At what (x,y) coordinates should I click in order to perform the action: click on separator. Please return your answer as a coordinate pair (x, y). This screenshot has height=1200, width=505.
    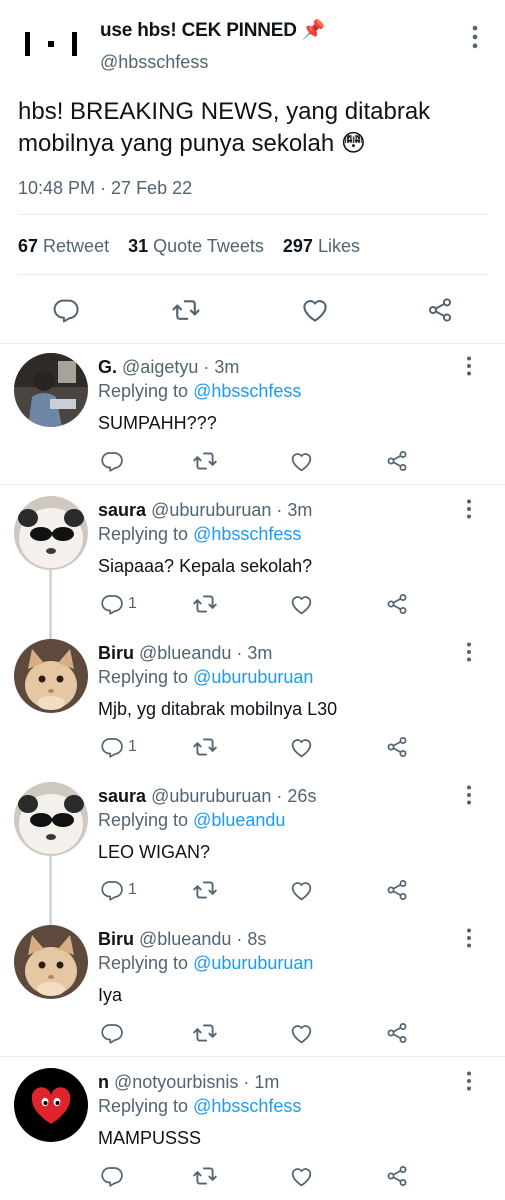
    Looking at the image, I should click on (252, 1056).